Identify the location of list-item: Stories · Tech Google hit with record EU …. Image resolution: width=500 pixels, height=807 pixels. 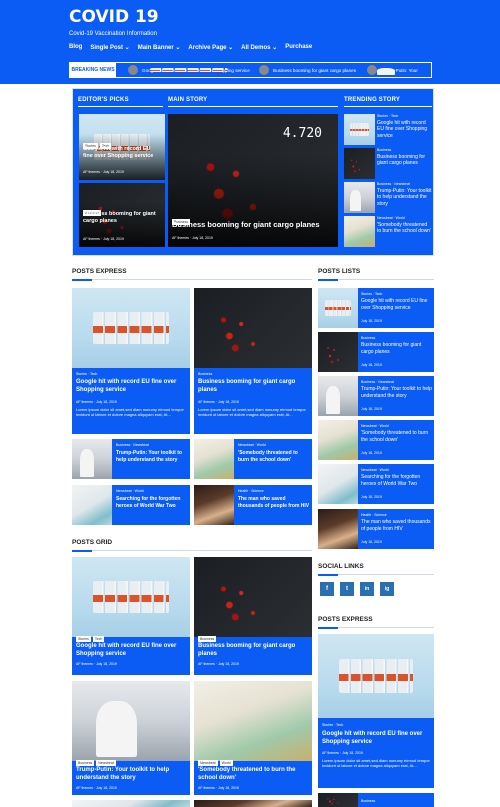
(376, 308).